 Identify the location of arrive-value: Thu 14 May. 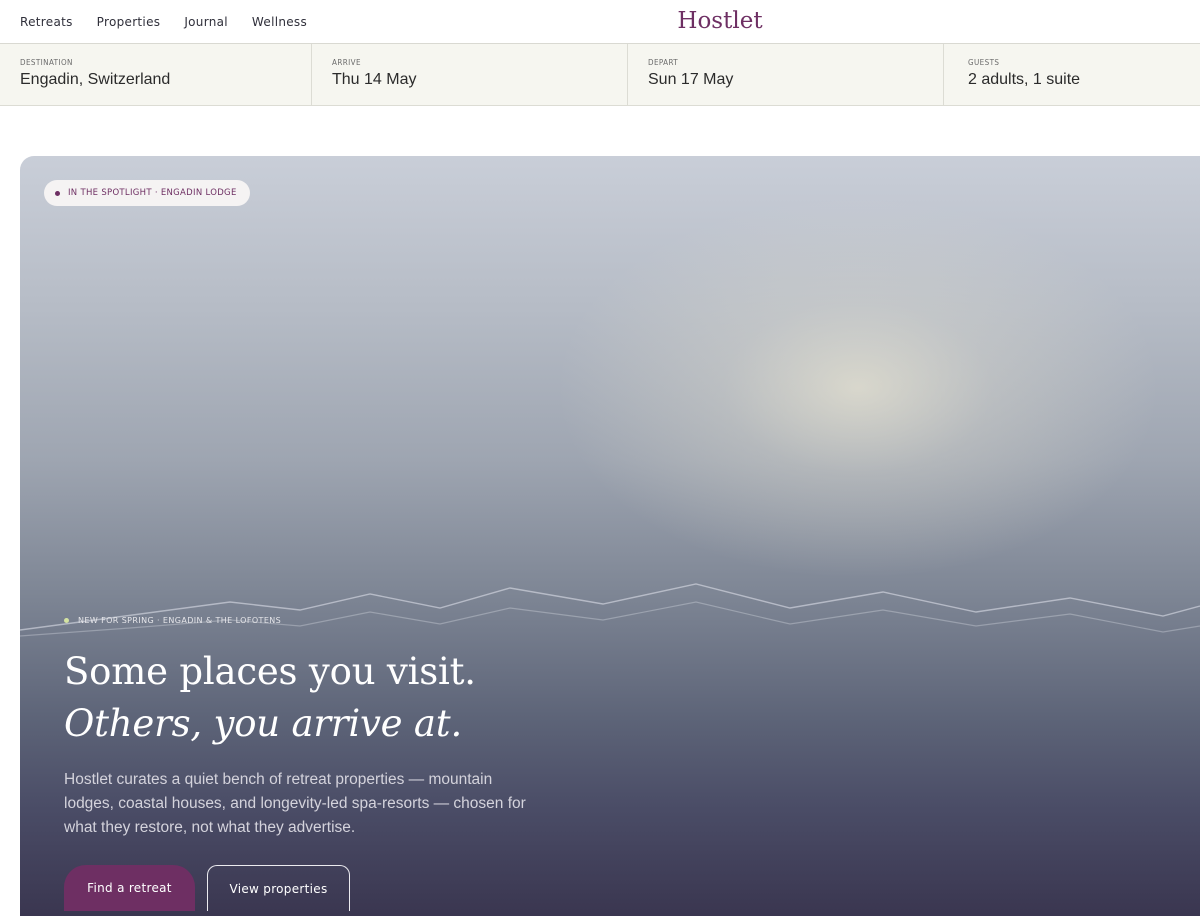
(469, 80).